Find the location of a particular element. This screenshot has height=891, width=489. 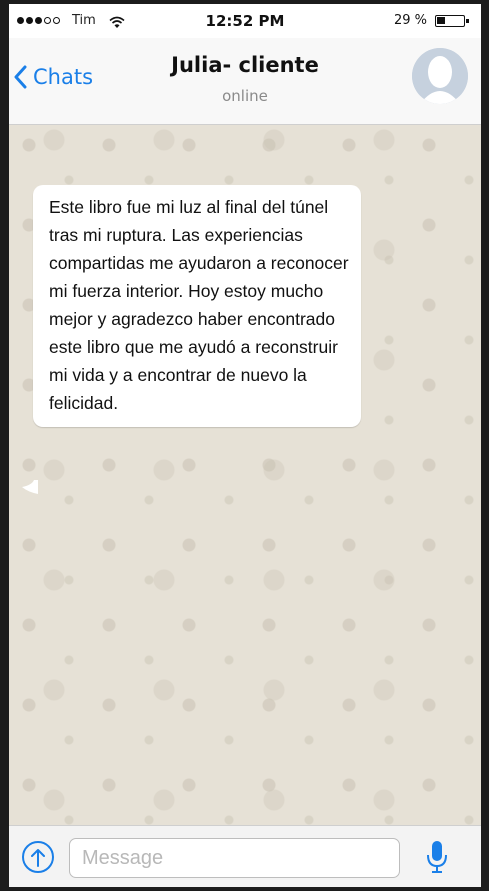

avatar is located at coordinates (440, 76).